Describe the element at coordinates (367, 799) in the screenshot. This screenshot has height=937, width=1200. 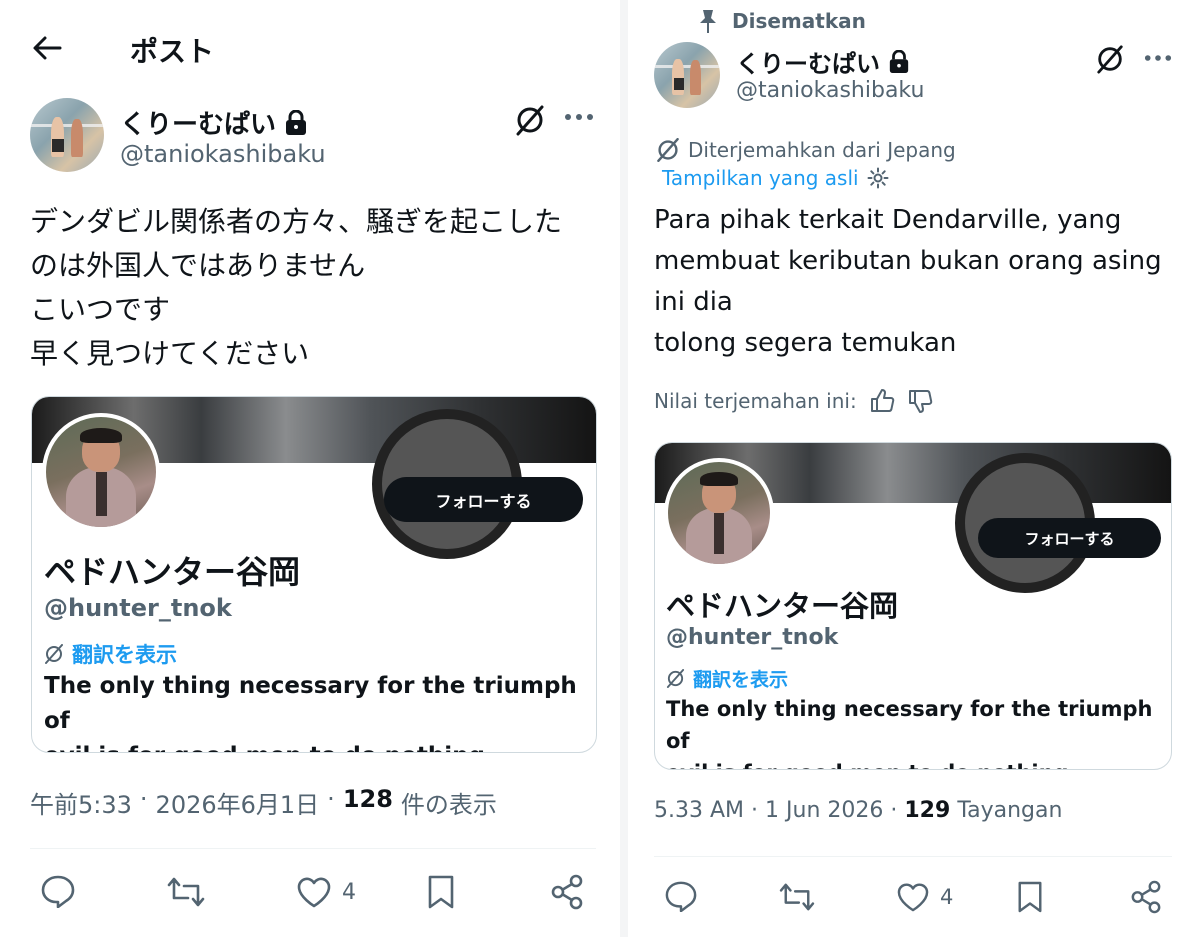
I see `view-count: 128` at that location.